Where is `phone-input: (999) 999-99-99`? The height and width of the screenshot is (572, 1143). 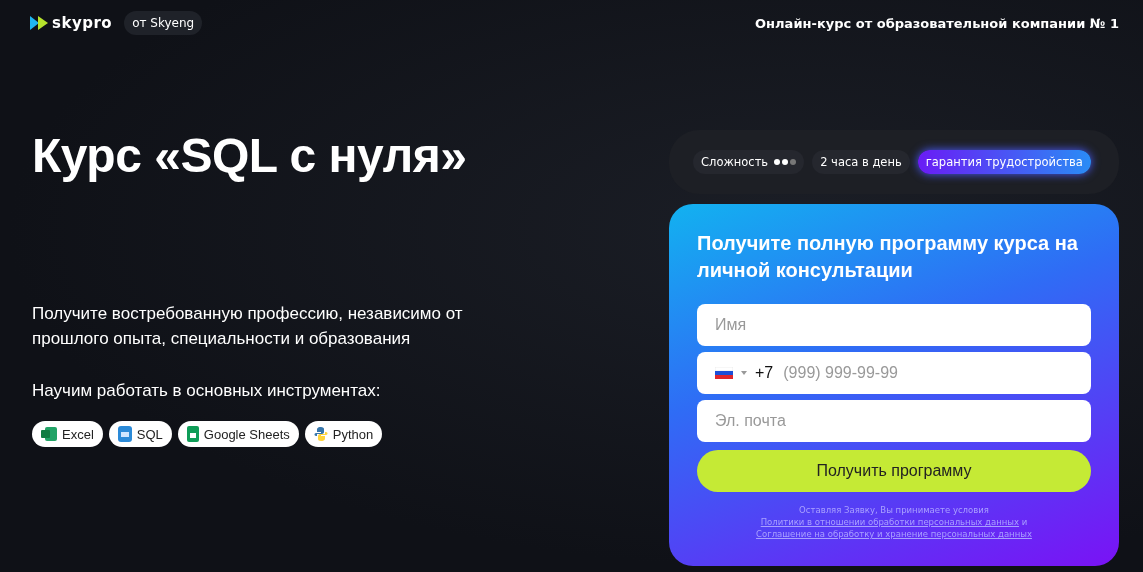
phone-input: (999) 999-99-99 is located at coordinates (927, 373).